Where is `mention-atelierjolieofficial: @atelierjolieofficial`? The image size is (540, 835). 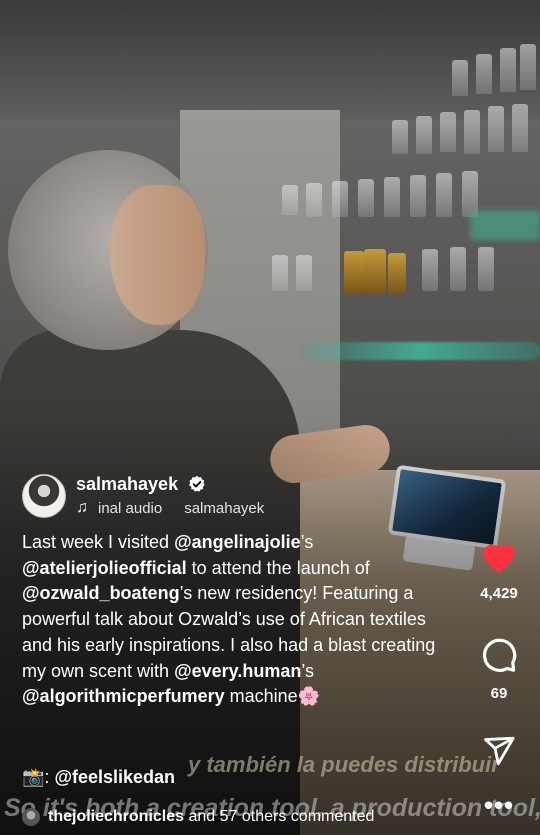
mention-atelierjolieofficial: @atelierjolieofficial is located at coordinates (104, 568).